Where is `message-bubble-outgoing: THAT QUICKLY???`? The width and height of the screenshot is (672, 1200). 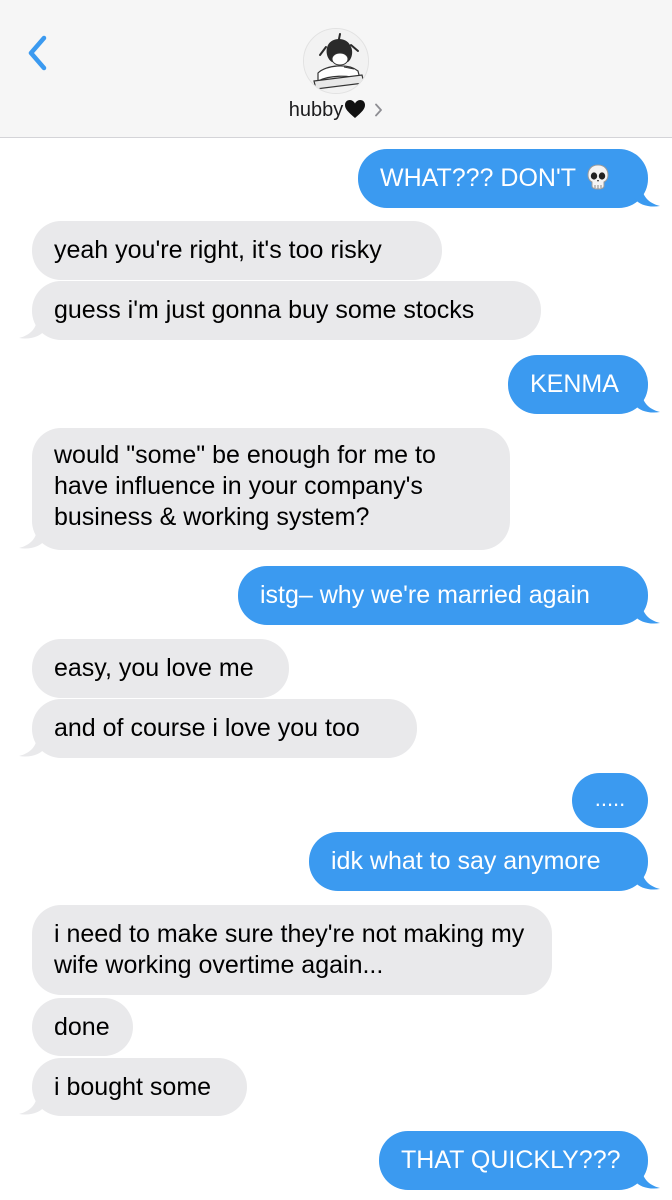
message-bubble-outgoing: THAT QUICKLY??? is located at coordinates (513, 1160).